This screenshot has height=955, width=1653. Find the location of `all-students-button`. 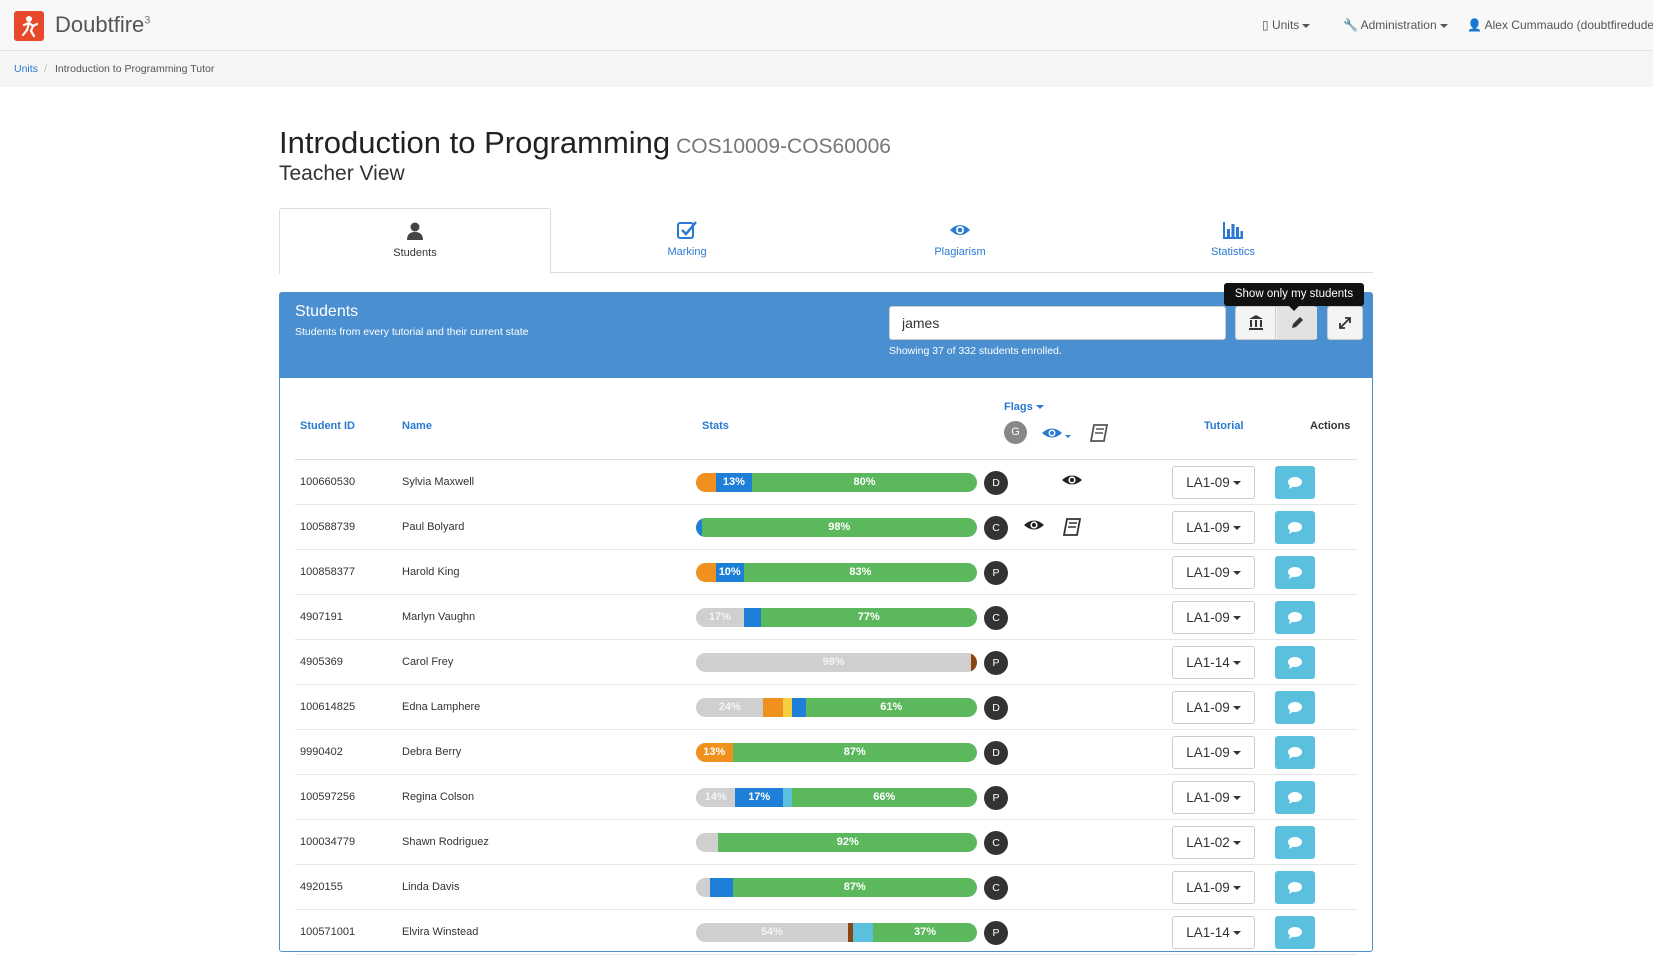

all-students-button is located at coordinates (1256, 323).